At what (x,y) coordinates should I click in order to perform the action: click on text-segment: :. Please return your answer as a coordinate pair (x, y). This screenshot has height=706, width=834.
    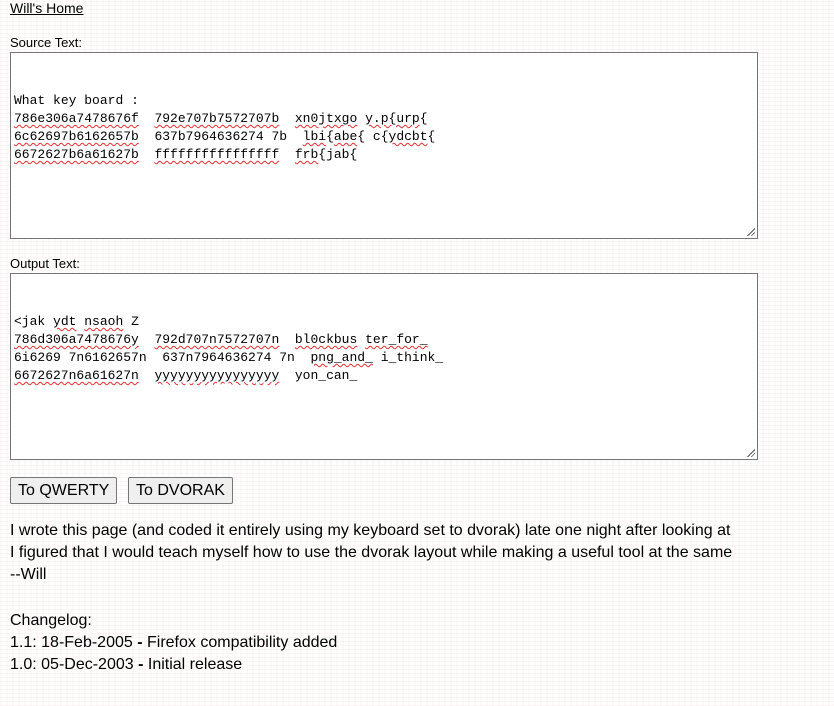
    Looking at the image, I should click on (131, 100).